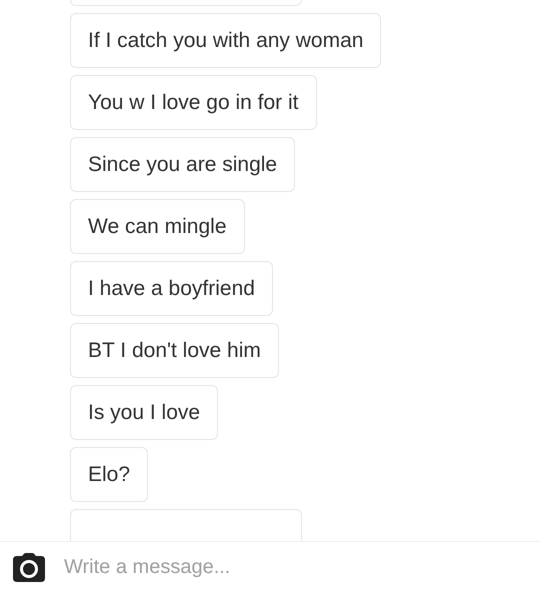  What do you see at coordinates (157, 226) in the screenshot?
I see `message-bubble: We can mingle` at bounding box center [157, 226].